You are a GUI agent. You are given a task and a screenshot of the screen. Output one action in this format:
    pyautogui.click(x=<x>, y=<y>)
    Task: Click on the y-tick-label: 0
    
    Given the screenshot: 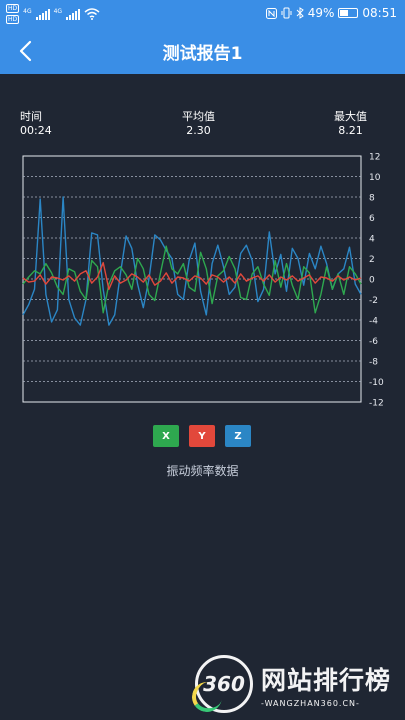 What is the action you would take?
    pyautogui.click(x=372, y=281)
    